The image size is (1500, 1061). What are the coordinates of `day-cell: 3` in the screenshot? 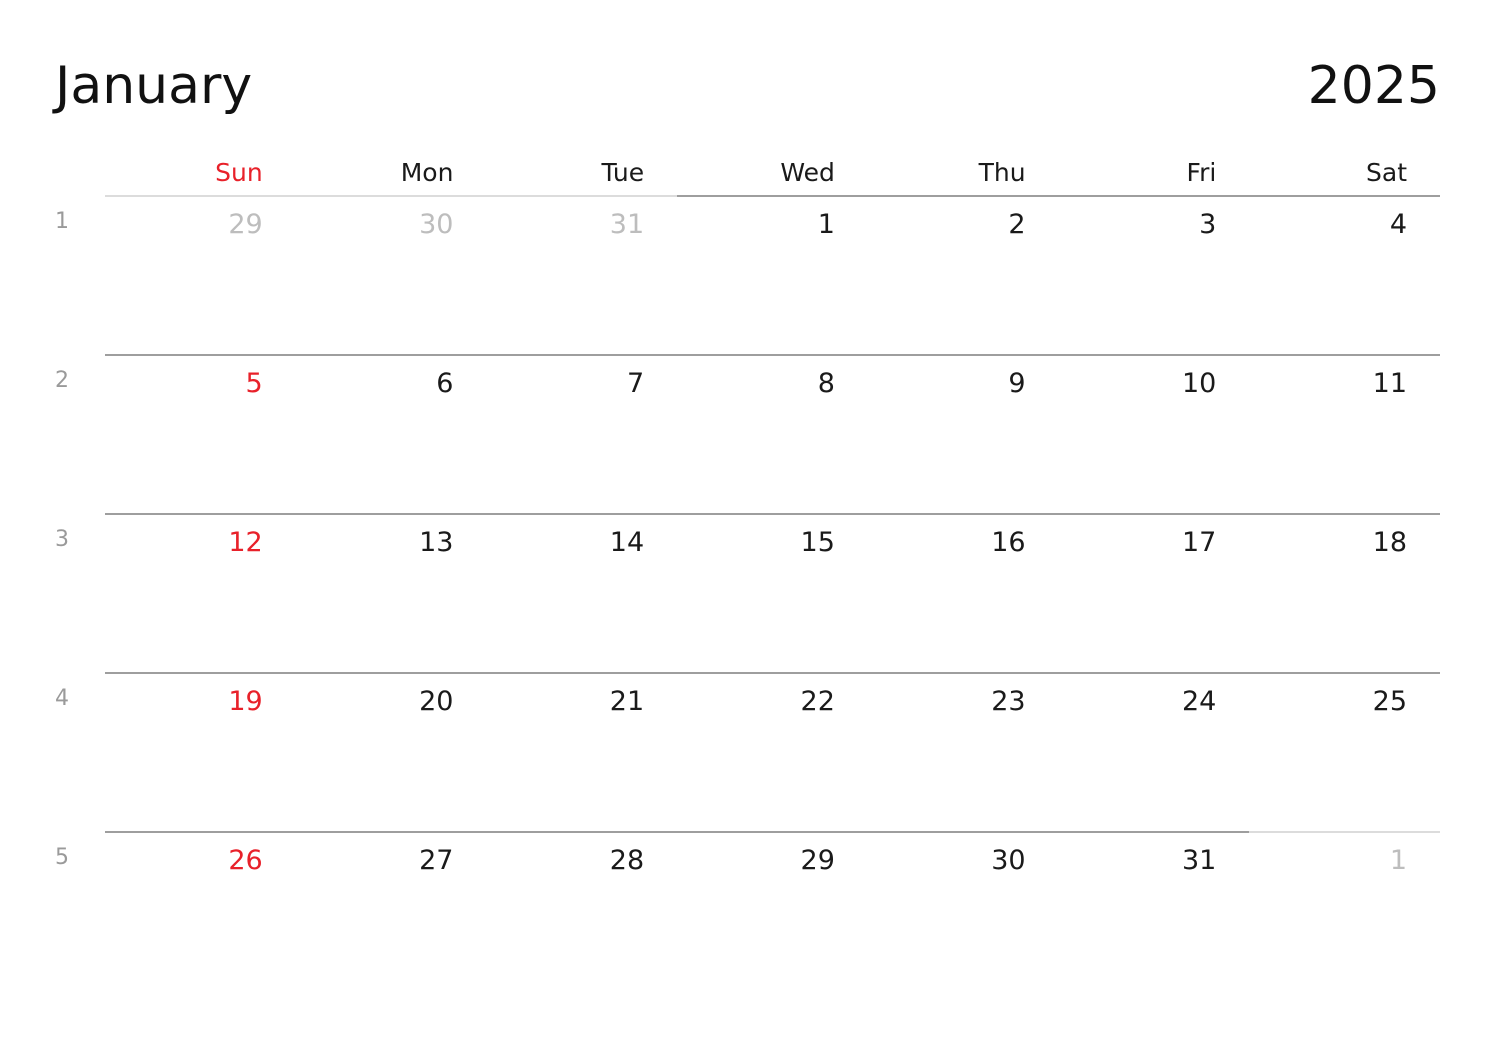 It's located at (1154, 274).